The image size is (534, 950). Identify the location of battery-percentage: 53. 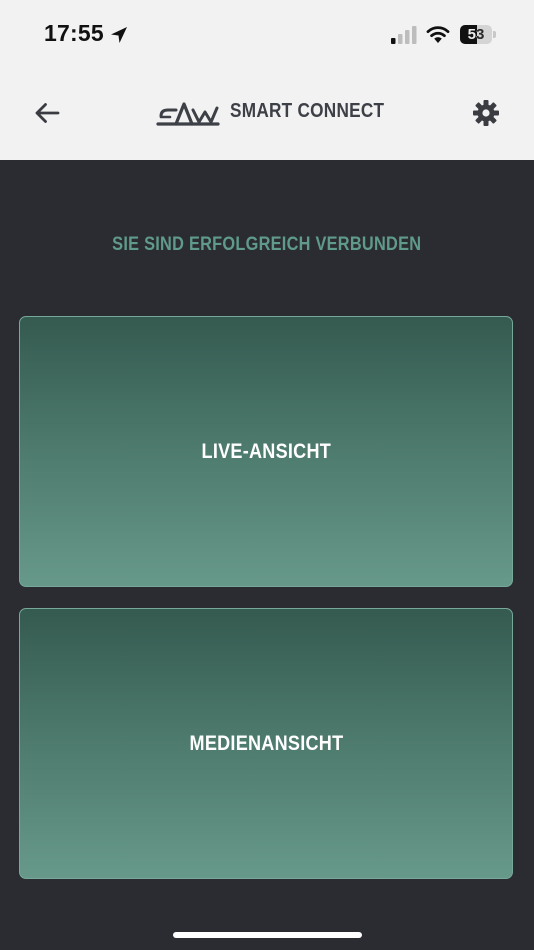
(476, 34).